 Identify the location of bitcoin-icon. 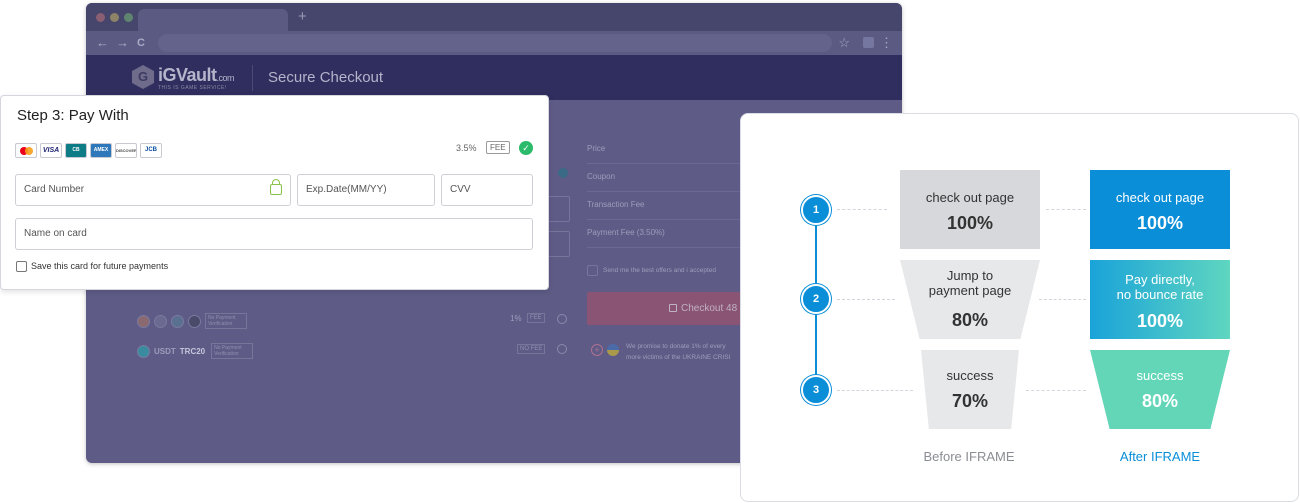
(143, 321).